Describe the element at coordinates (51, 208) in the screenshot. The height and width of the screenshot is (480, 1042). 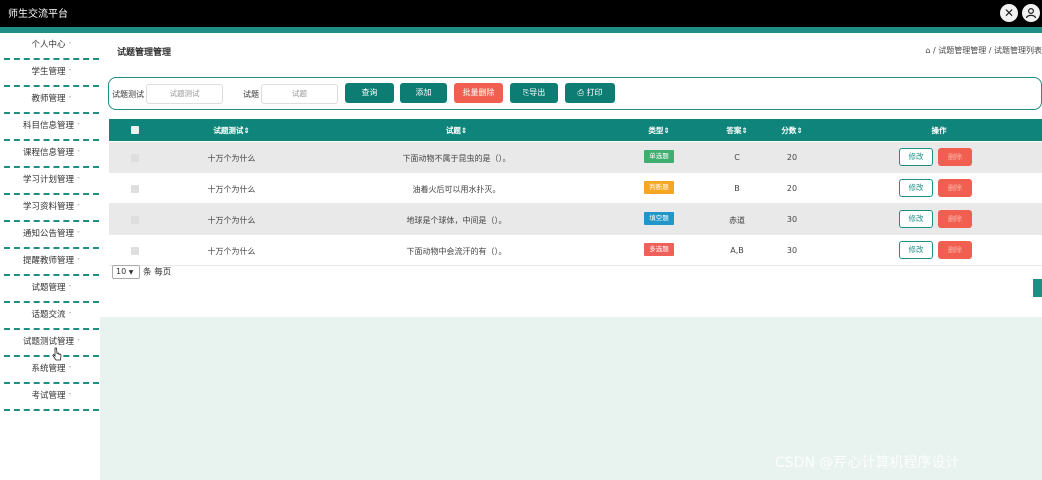
I see `sidebar-item-study-materials: 学习资料管理 ˅` at that location.